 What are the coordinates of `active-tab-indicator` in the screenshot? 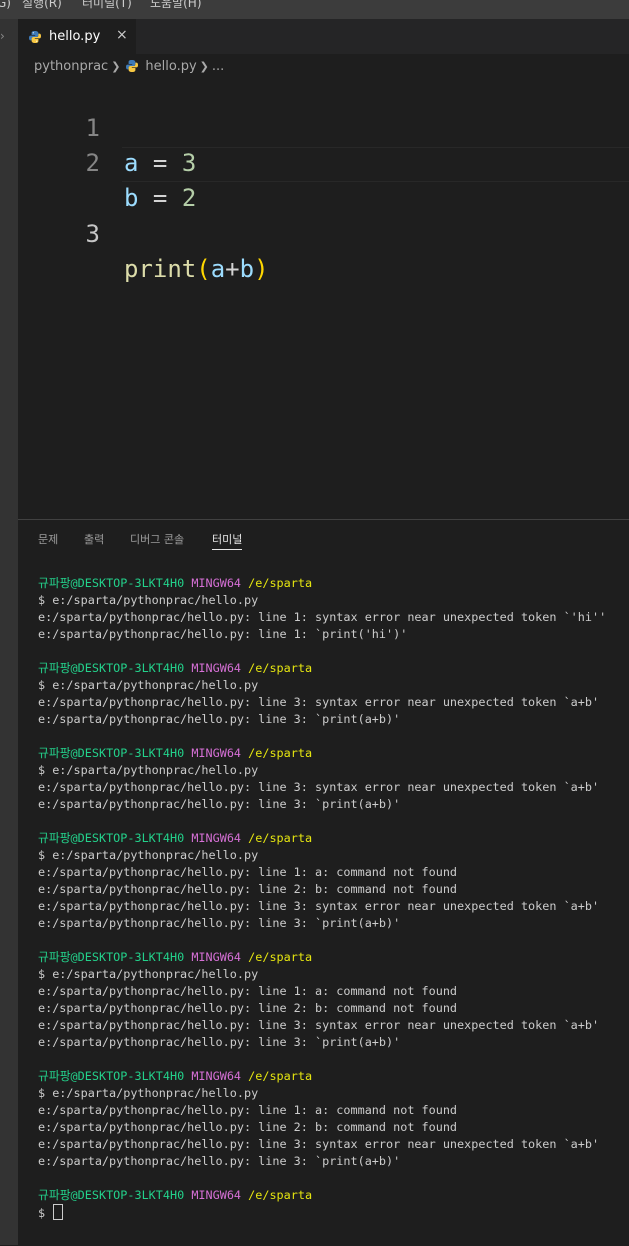 It's located at (227, 549).